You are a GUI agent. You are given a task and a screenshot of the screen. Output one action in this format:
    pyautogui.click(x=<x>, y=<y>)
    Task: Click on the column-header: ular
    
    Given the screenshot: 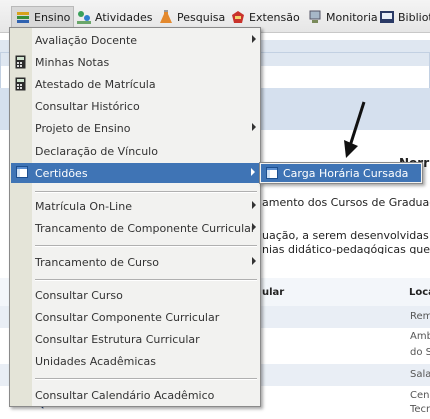 What is the action you would take?
    pyautogui.click(x=273, y=292)
    